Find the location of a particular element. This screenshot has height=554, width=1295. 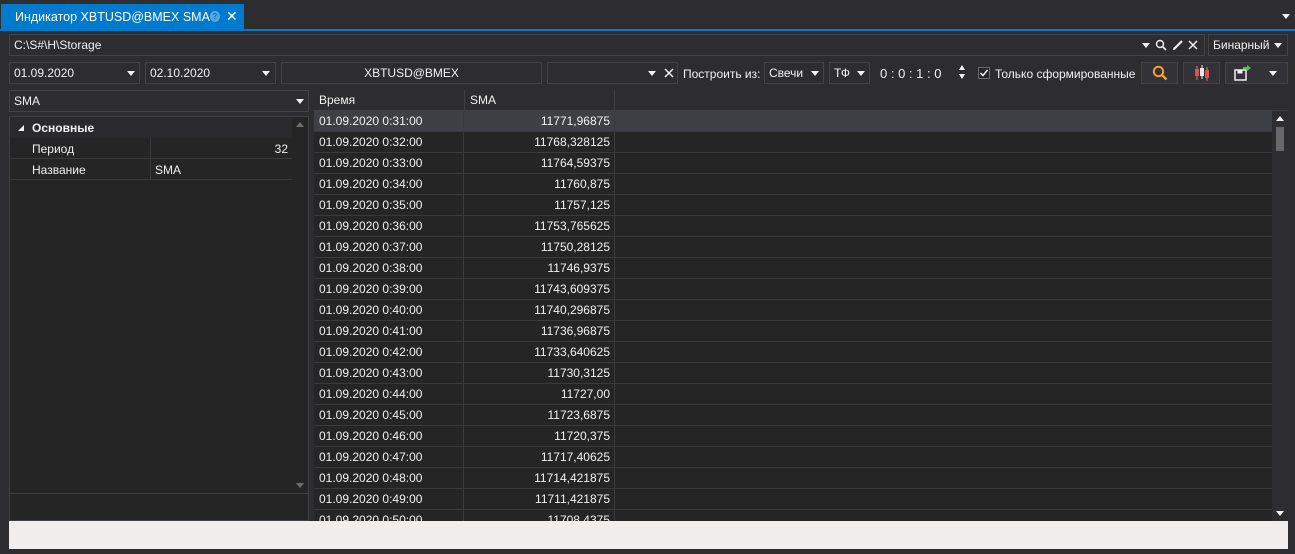

property-row: Название SMA is located at coordinates (151, 169).